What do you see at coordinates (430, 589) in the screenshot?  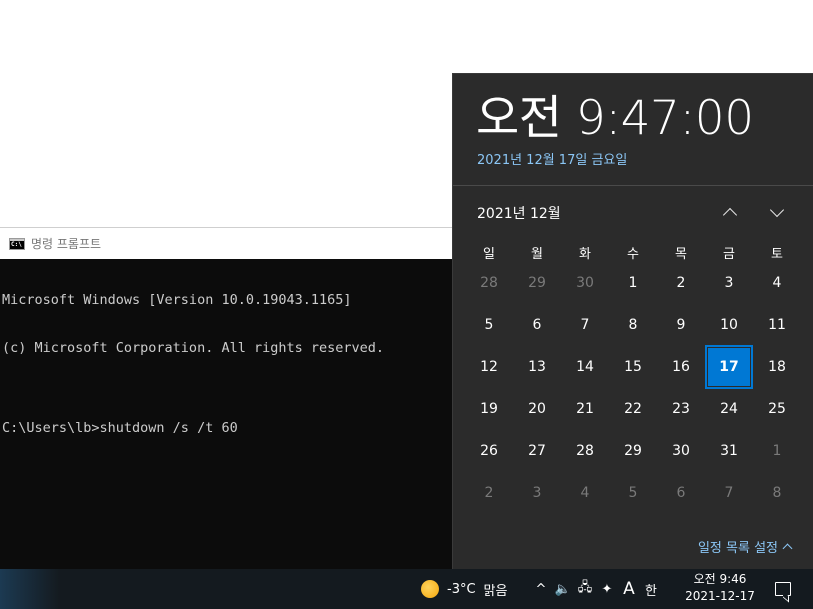 I see `sun-icon` at bounding box center [430, 589].